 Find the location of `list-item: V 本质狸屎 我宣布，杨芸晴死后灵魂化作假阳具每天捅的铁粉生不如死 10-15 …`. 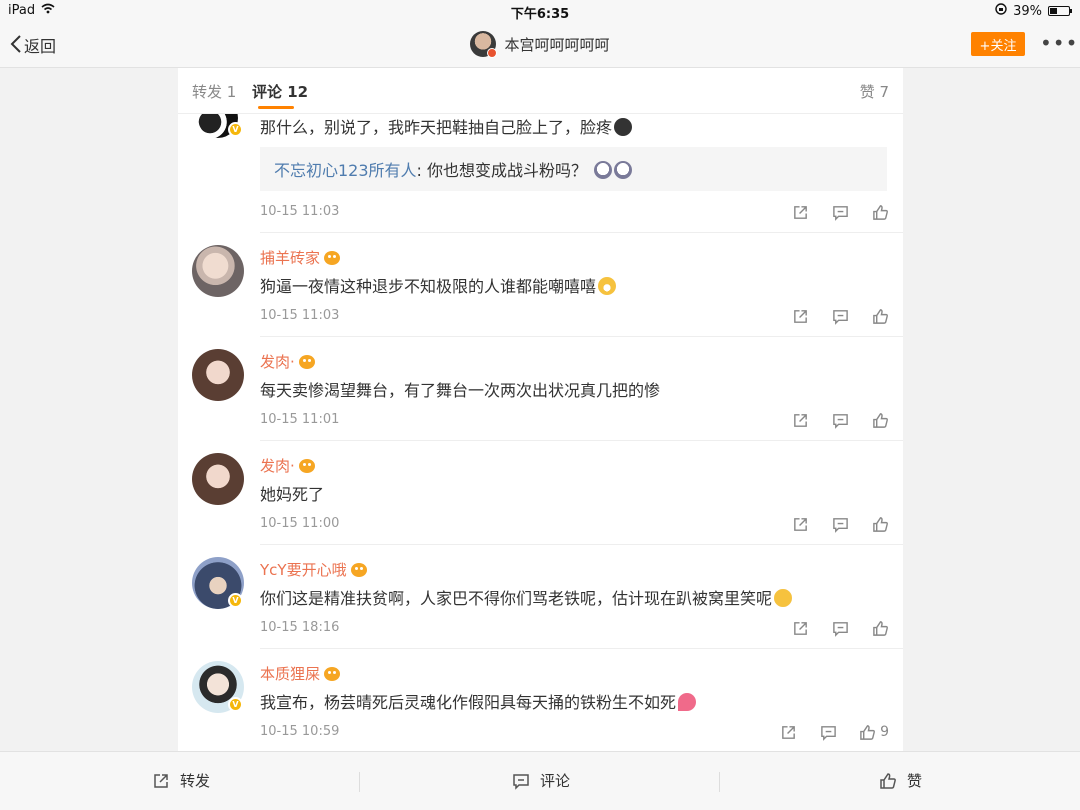

list-item: V 本质狸屎 我宣布，杨芸晴死后灵魂化作假阳具每天捅的铁粉生不如死 10-15 … is located at coordinates (540, 700).